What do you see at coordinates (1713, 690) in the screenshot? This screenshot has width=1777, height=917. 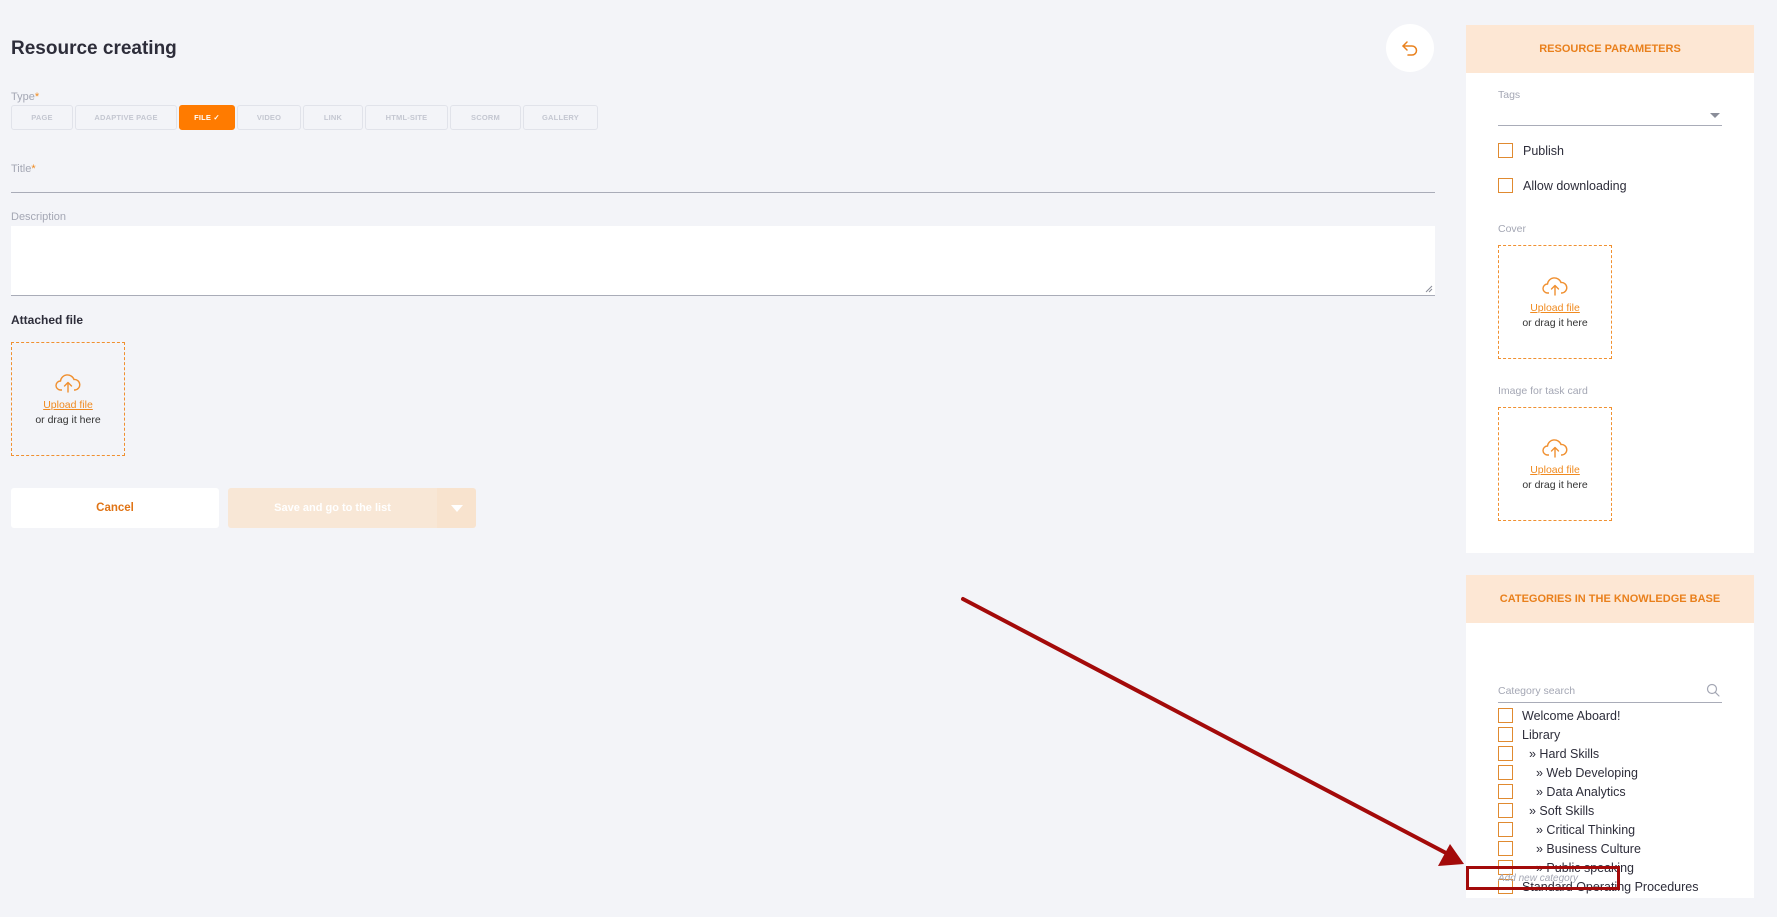 I see `search-icon` at bounding box center [1713, 690].